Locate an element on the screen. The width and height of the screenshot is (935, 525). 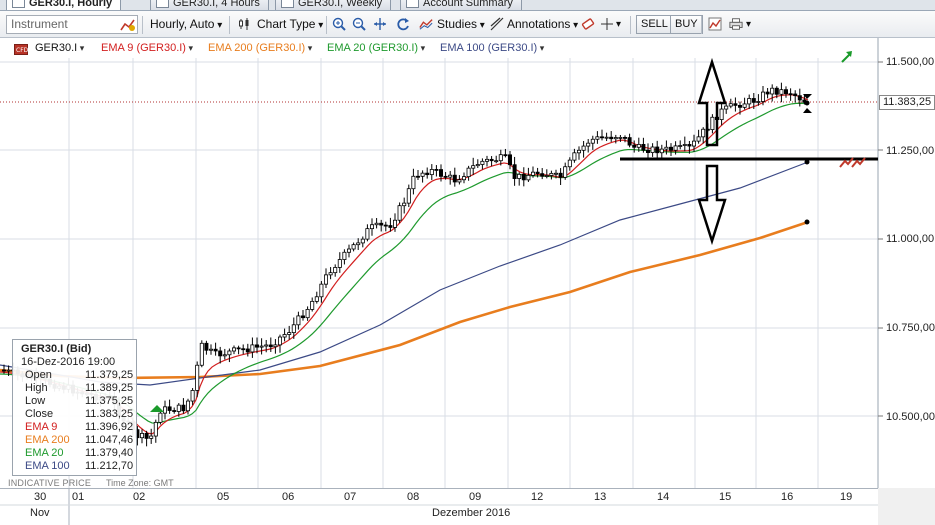
indicative-price-label: INDICATIVE PRICE is located at coordinates (50, 483).